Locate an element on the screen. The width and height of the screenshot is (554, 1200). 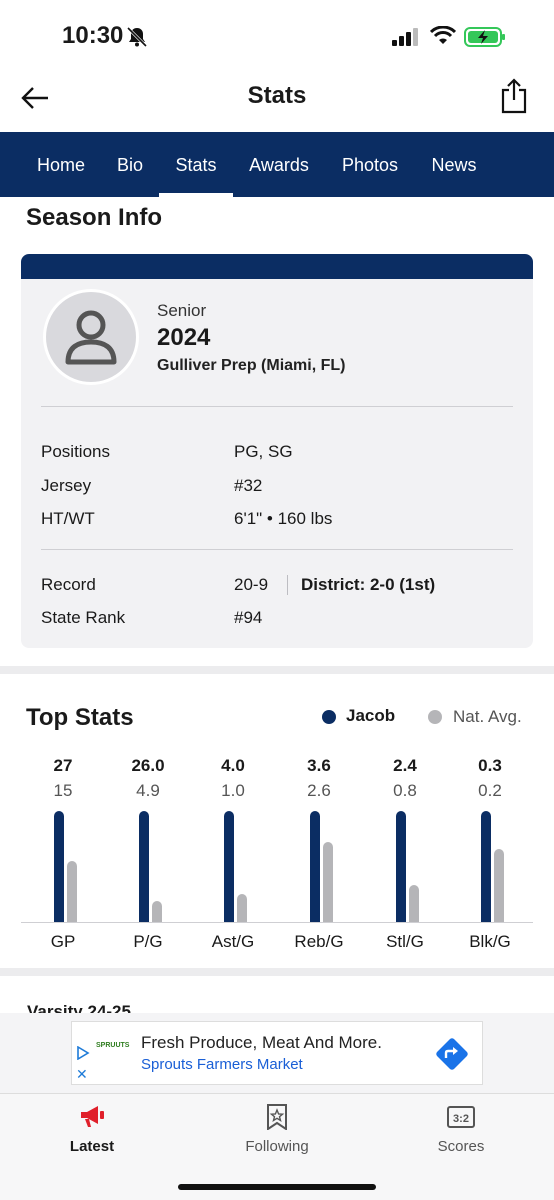
svg-text: 3:2 is located at coordinates (461, 1119).